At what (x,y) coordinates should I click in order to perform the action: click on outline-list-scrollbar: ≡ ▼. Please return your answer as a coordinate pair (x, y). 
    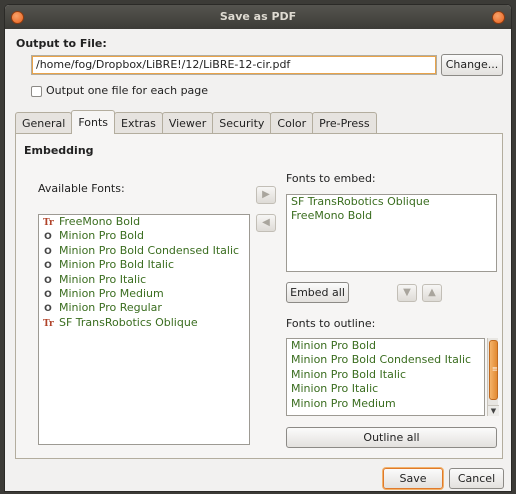
    Looking at the image, I should click on (493, 377).